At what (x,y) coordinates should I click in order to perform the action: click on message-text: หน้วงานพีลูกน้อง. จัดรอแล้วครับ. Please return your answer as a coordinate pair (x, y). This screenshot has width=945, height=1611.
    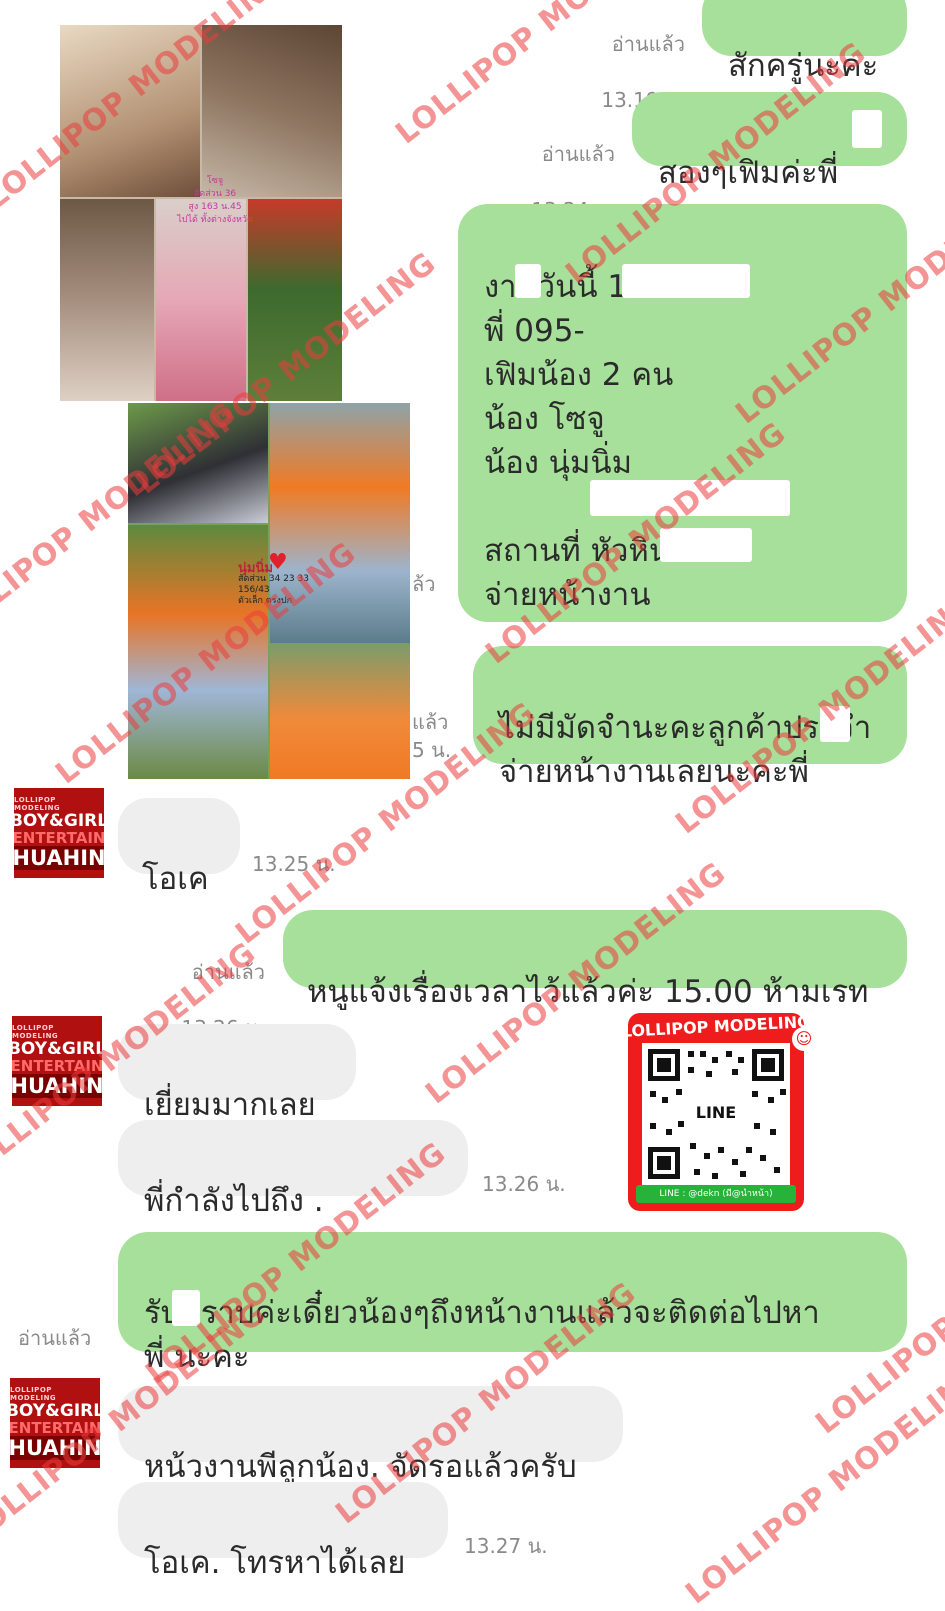
    Looking at the image, I should click on (360, 1467).